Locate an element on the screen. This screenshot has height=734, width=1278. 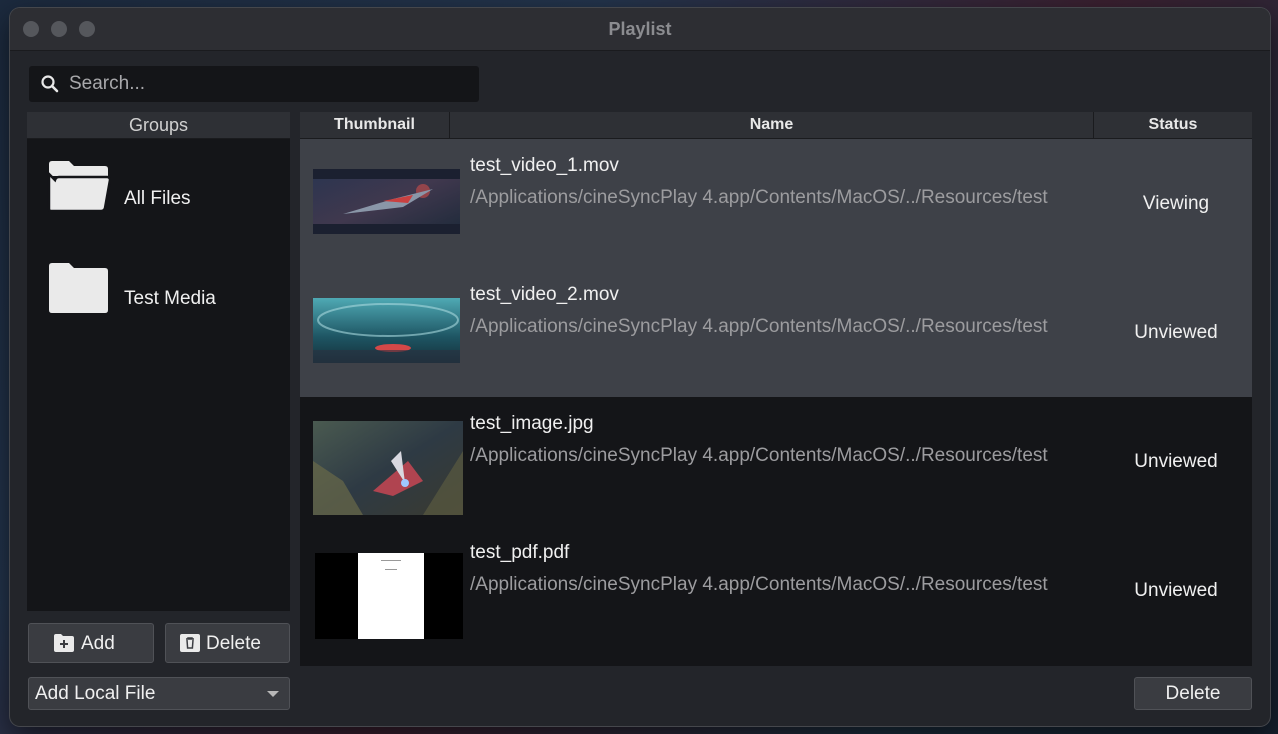
search-box is located at coordinates (254, 84).